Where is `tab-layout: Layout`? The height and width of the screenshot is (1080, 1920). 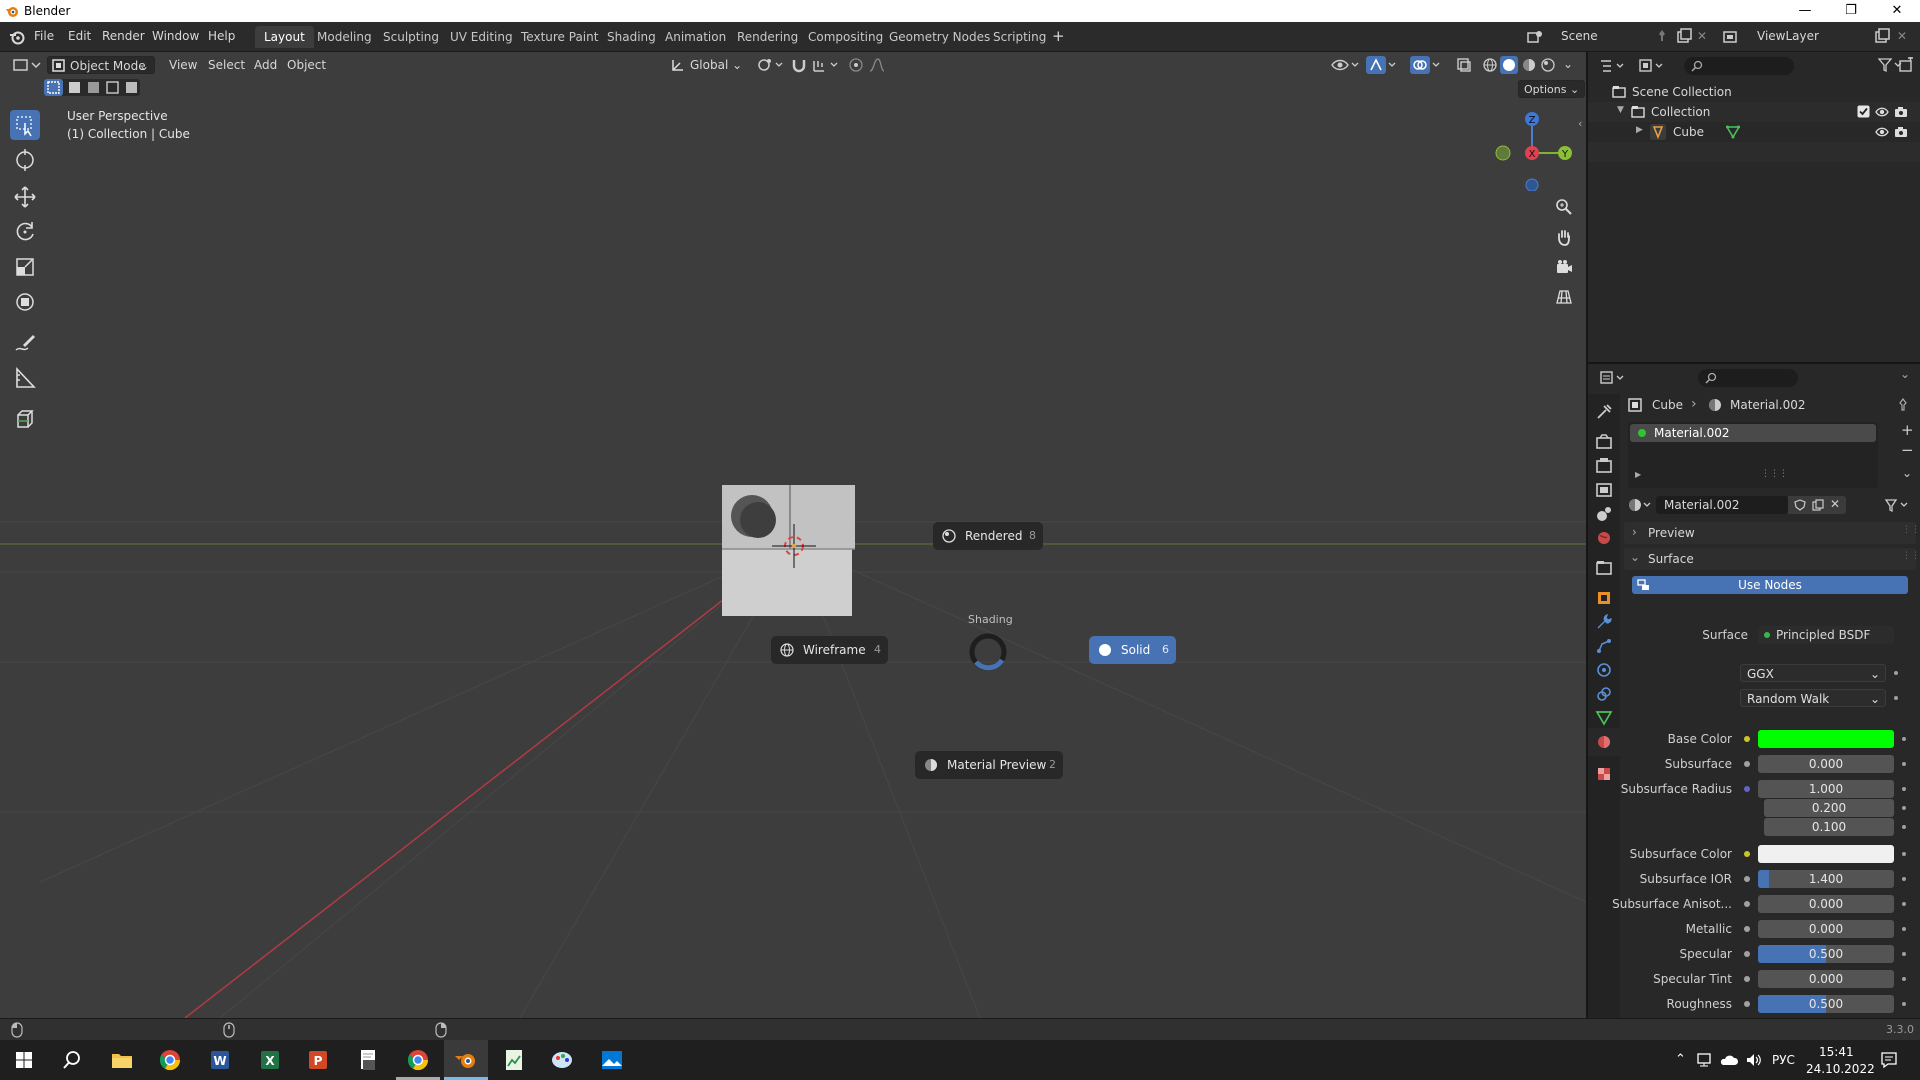
tab-layout: Layout is located at coordinates (284, 37).